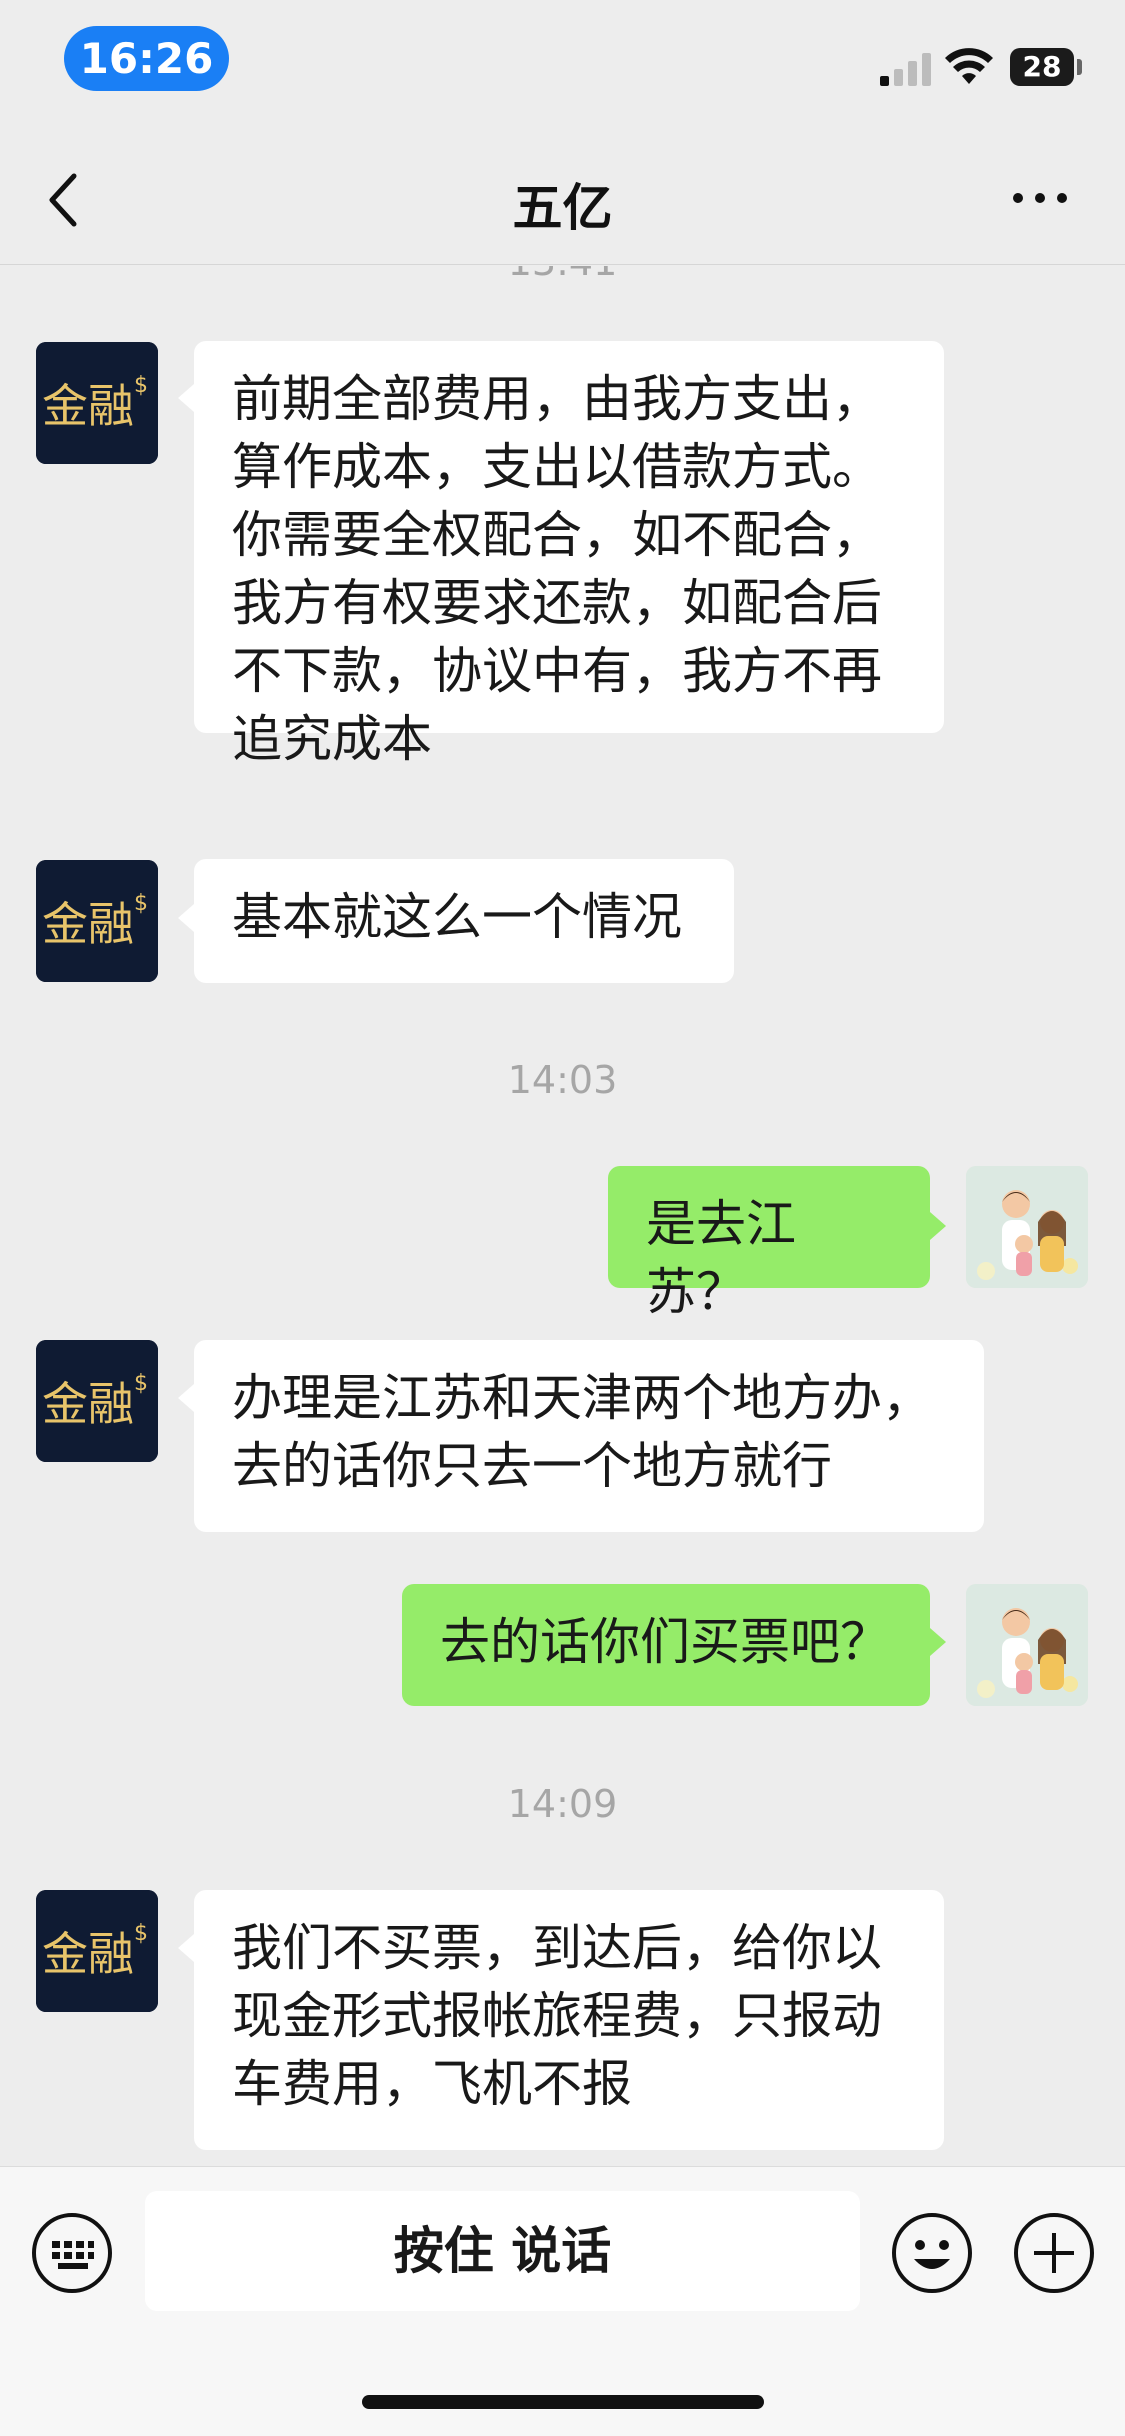 This screenshot has width=1125, height=2436. Describe the element at coordinates (72, 2253) in the screenshot. I see `keyboard-icon` at that location.